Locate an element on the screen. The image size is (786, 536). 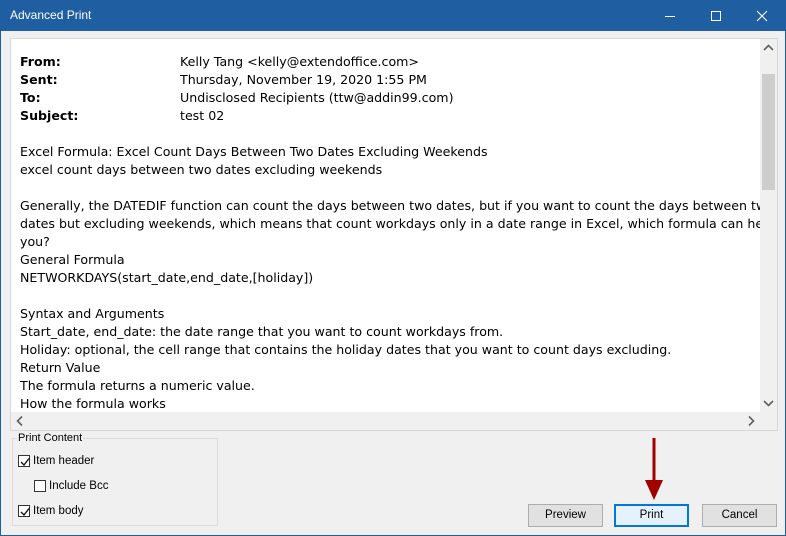
header-value: Thursday, November 19, 2020 1:55 PM is located at coordinates (303, 79).